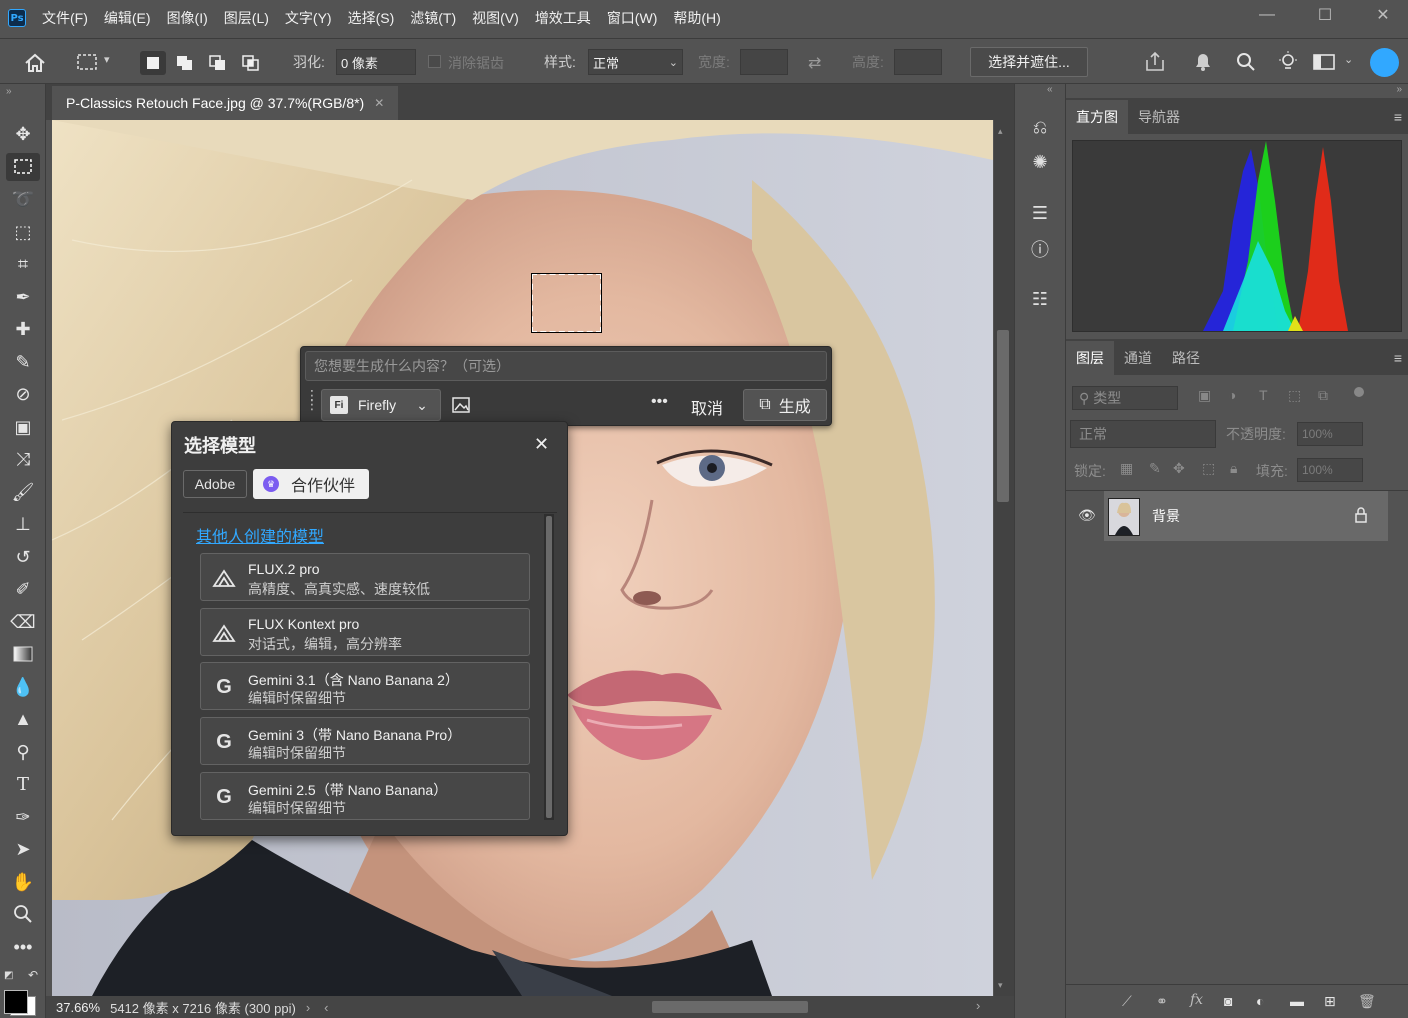 The image size is (1408, 1018). I want to click on menu-edit: 编辑(E), so click(127, 18).